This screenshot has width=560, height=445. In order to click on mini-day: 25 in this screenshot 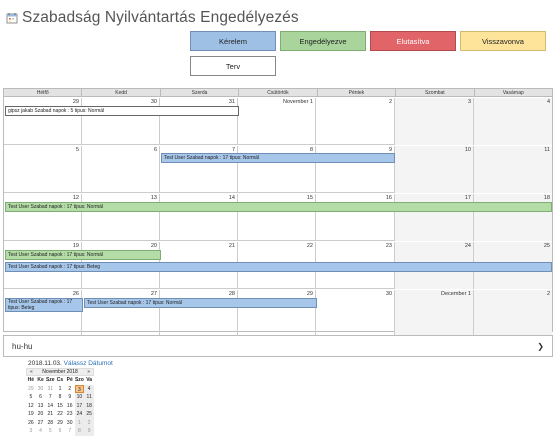, I will do `click(89, 414)`.